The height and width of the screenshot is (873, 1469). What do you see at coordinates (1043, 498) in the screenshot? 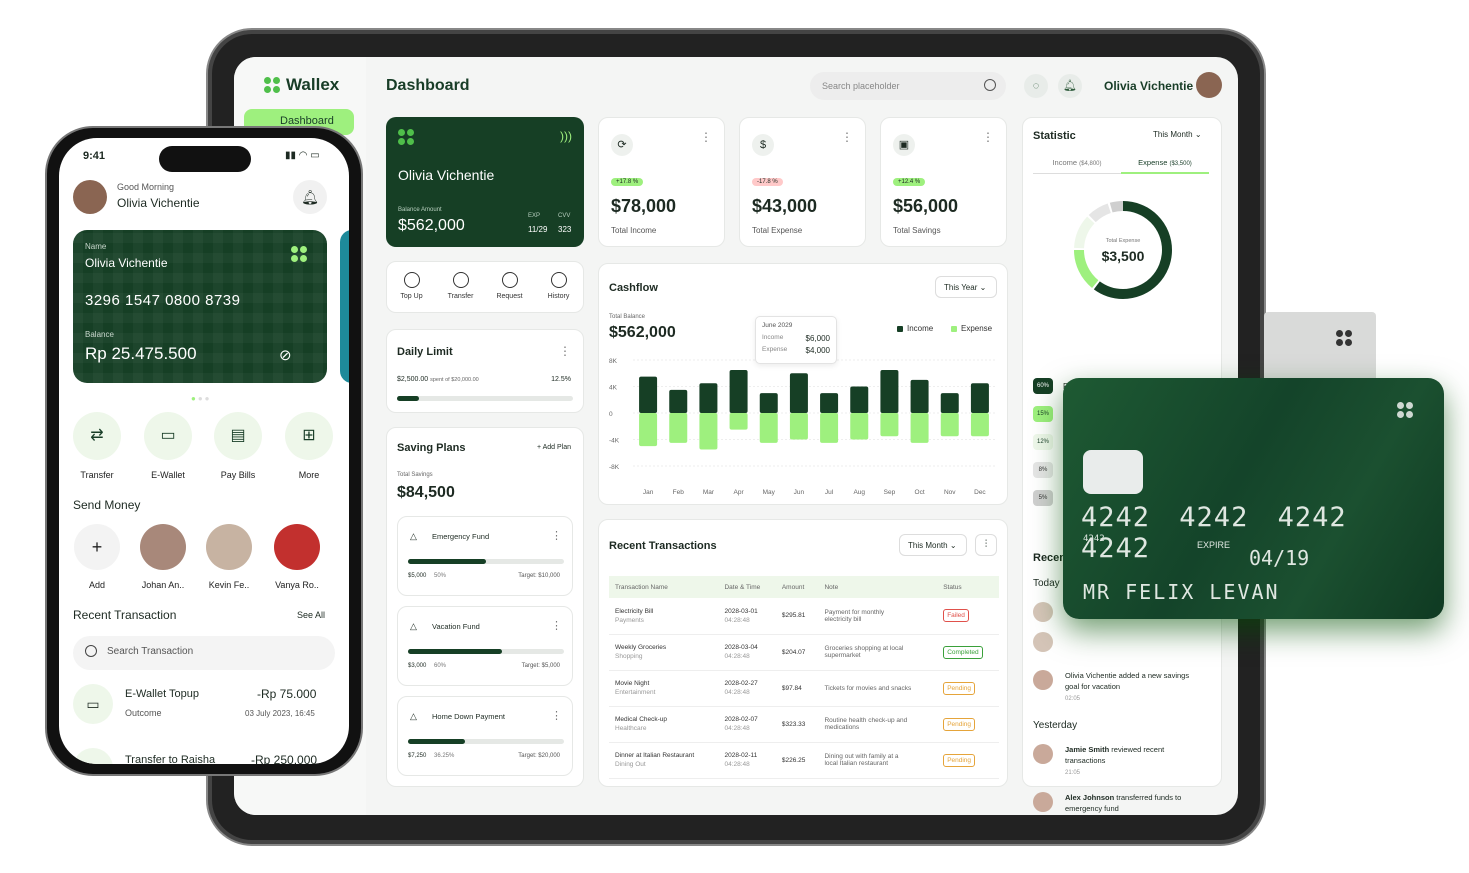
I see `stat-percent-badge: 5%` at bounding box center [1043, 498].